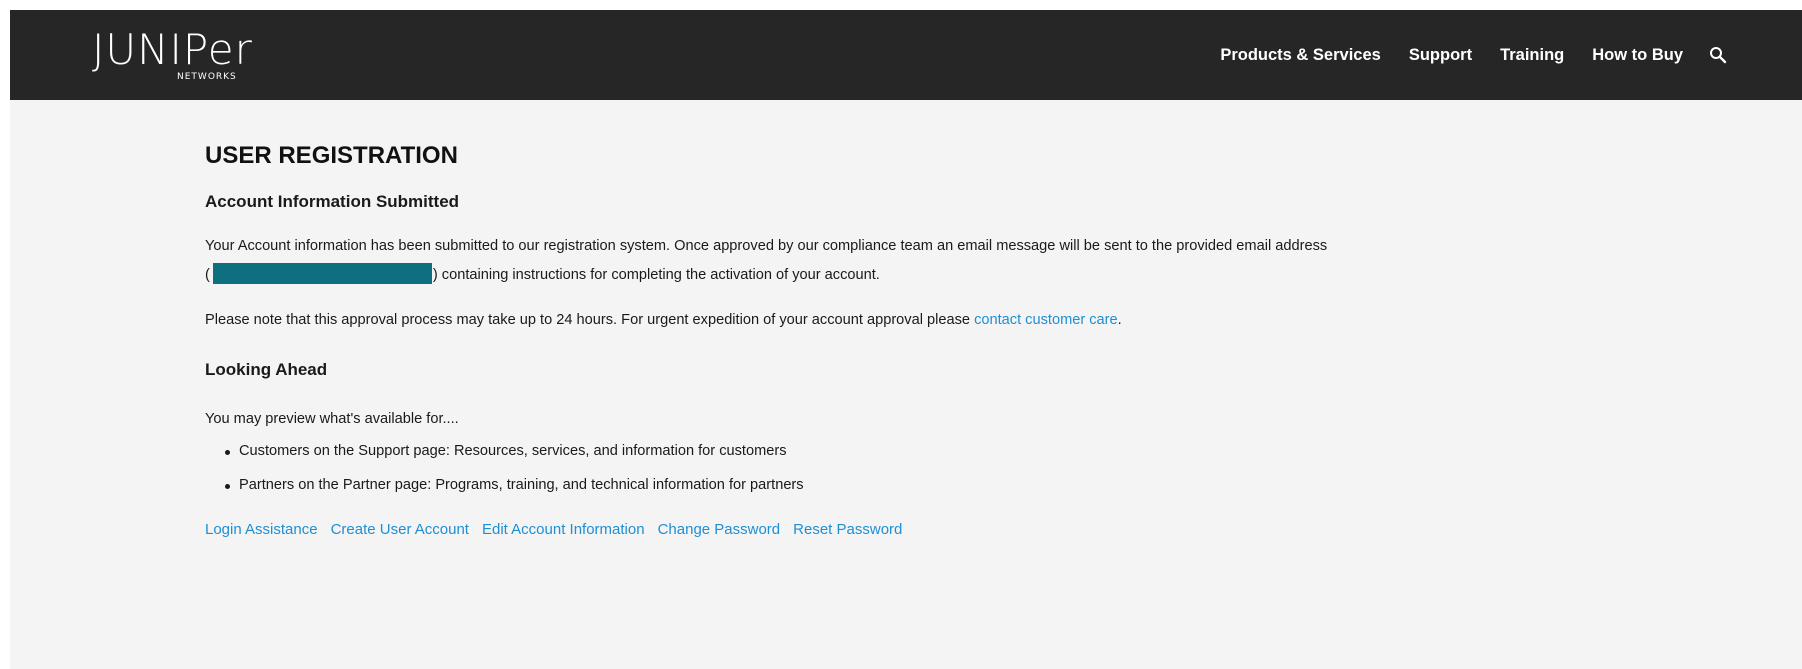 The height and width of the screenshot is (669, 1802). Describe the element at coordinates (847, 529) in the screenshot. I see `reset-password-link: Reset Password` at that location.